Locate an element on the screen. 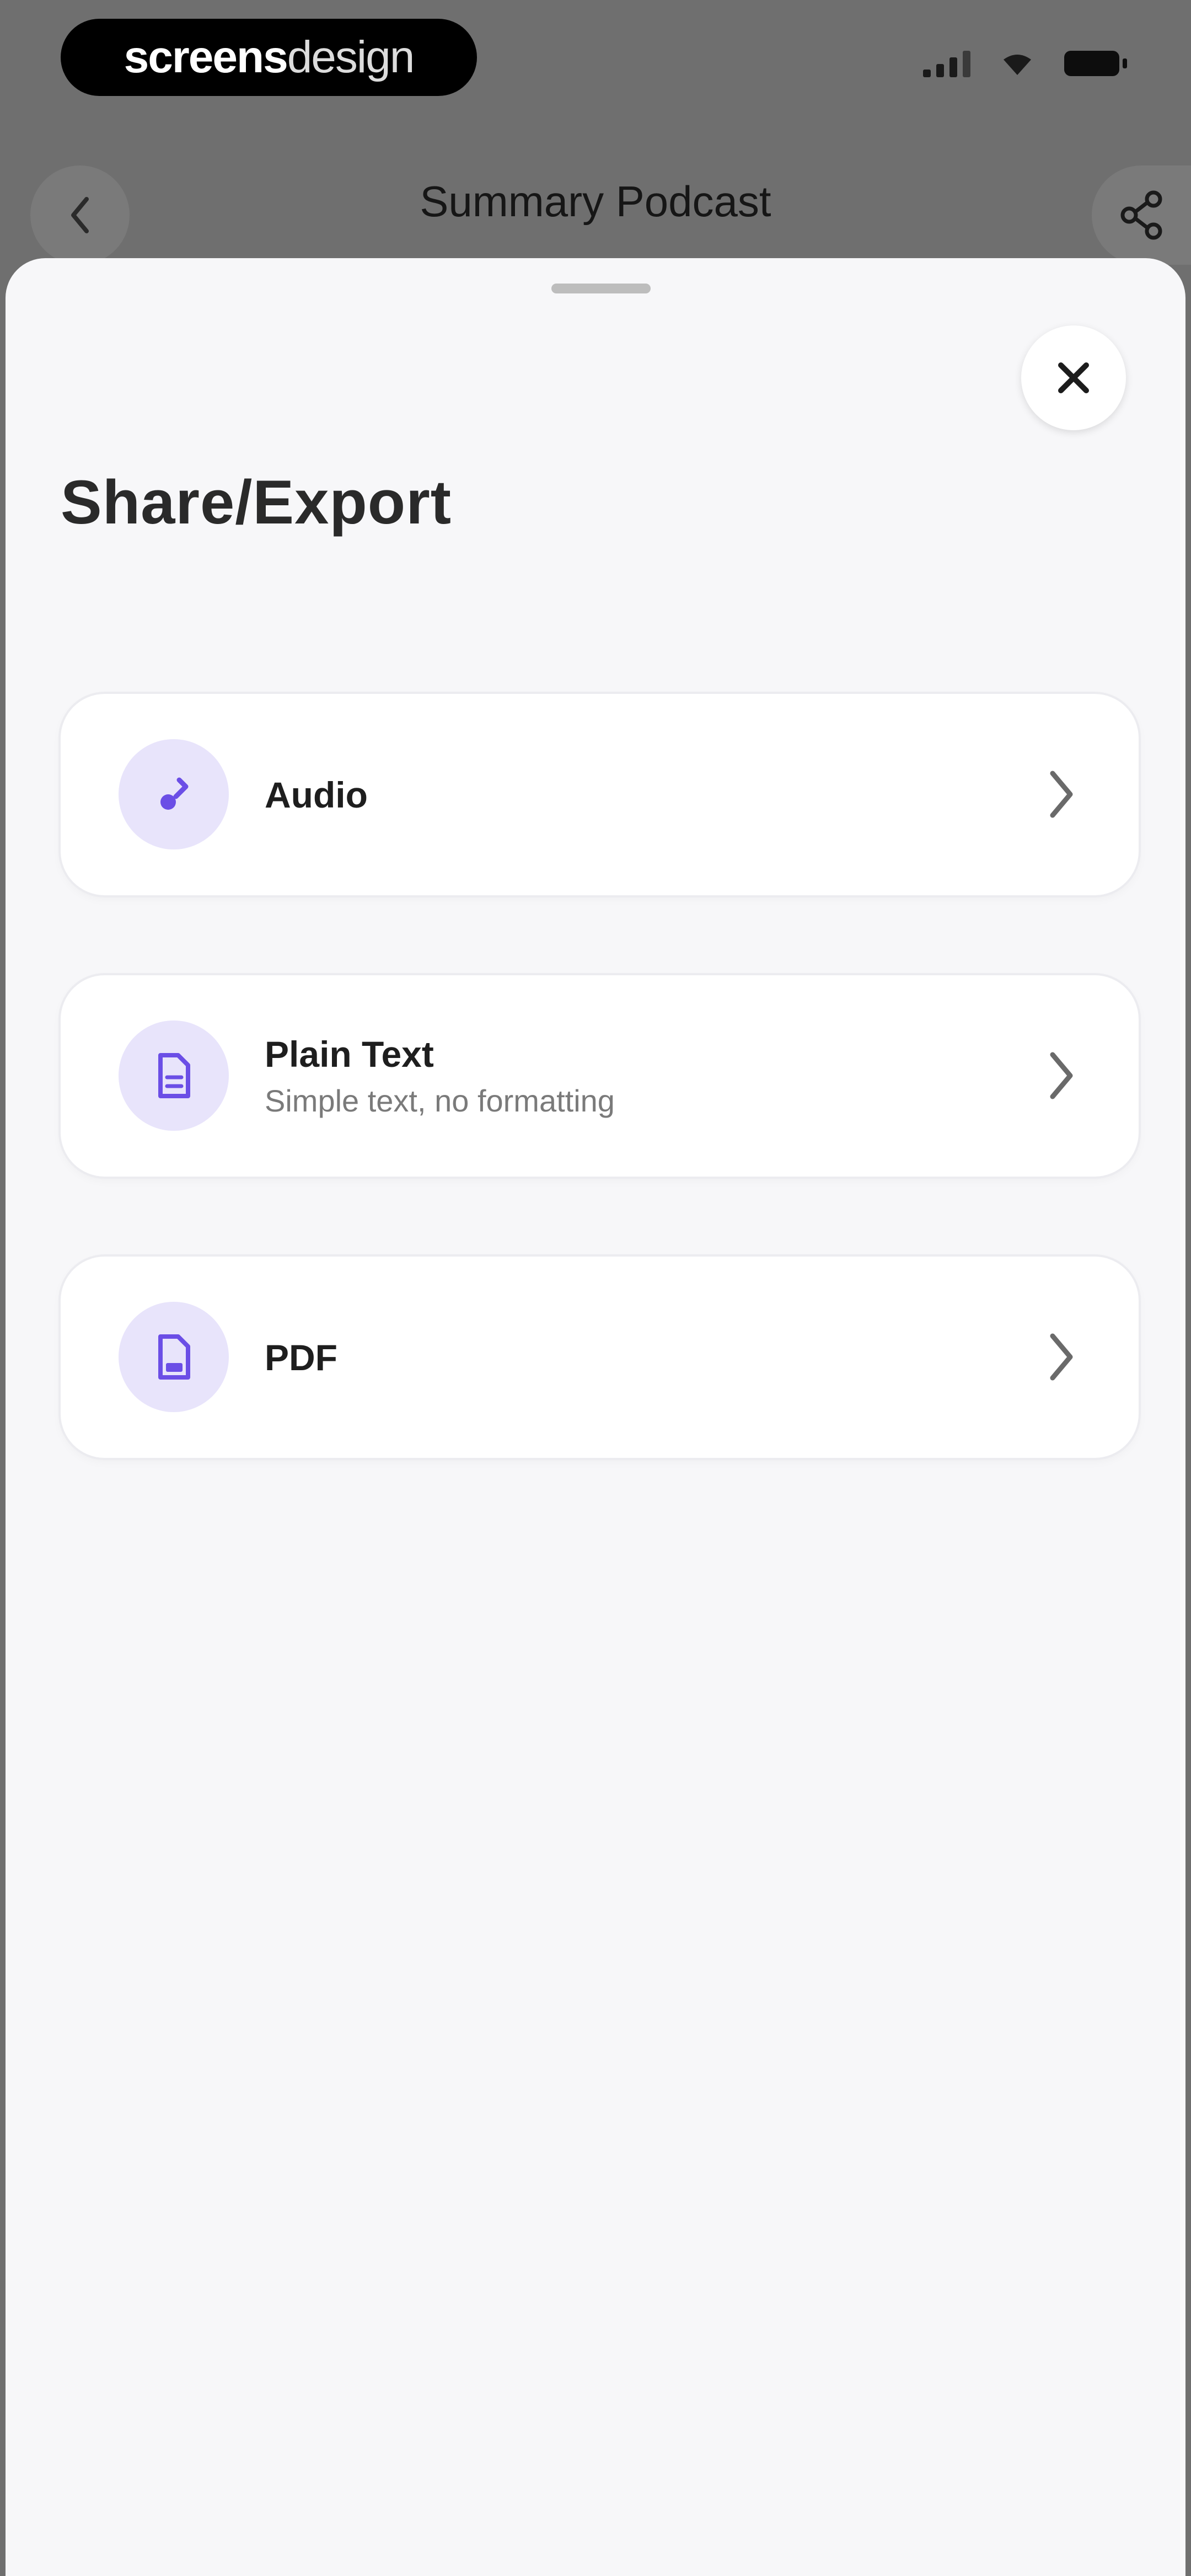 Image resolution: width=1191 pixels, height=2576 pixels. sheet-title: Share/Export is located at coordinates (256, 502).